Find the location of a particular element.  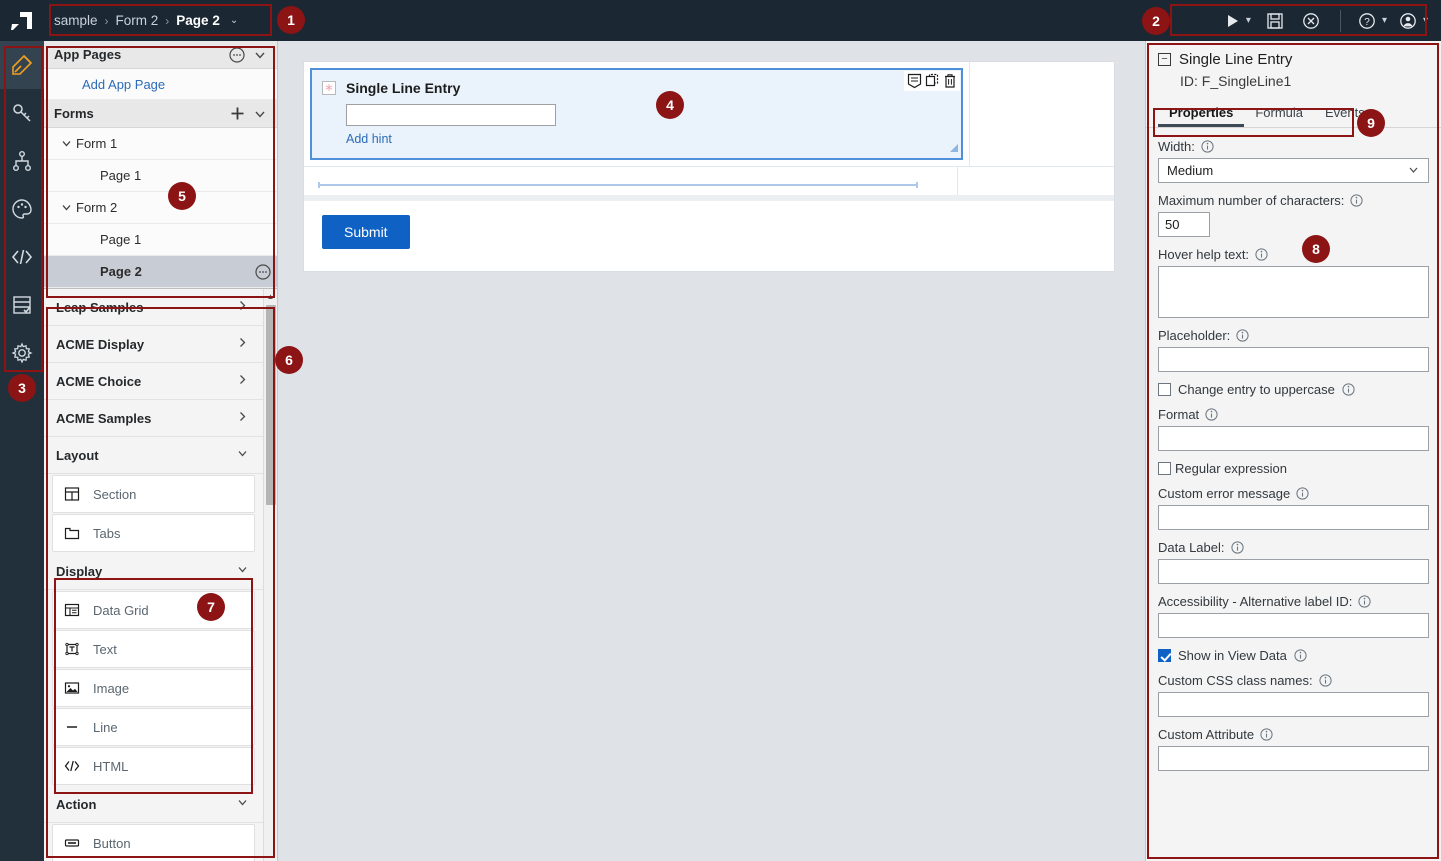

add-hint-link: Add hint is located at coordinates (647, 139).